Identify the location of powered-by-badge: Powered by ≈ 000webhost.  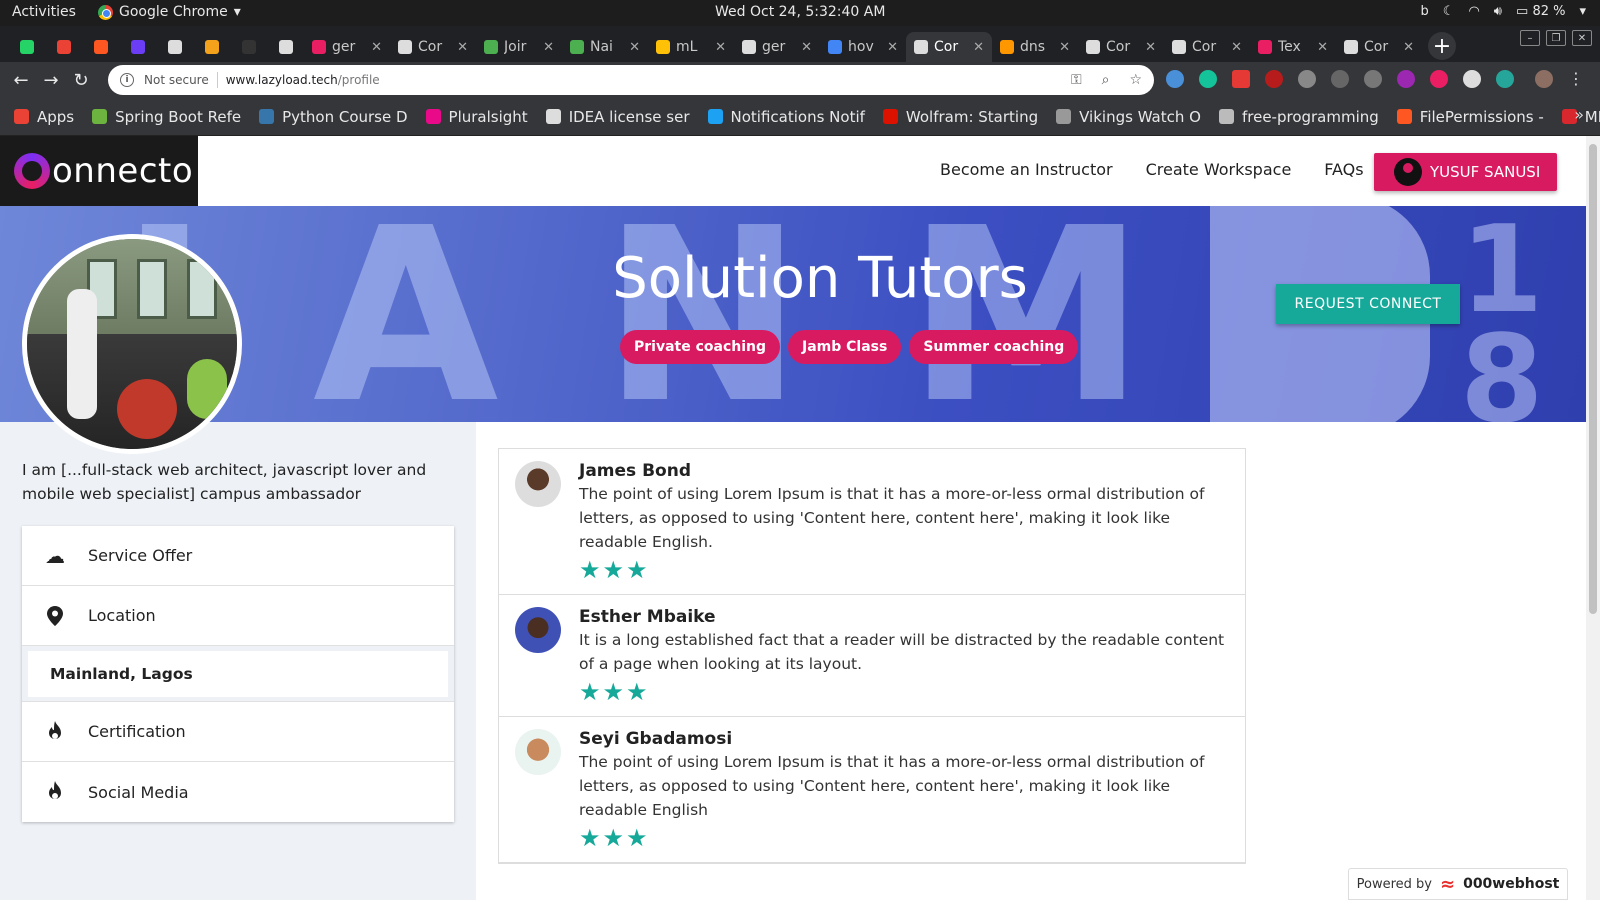
(1458, 884).